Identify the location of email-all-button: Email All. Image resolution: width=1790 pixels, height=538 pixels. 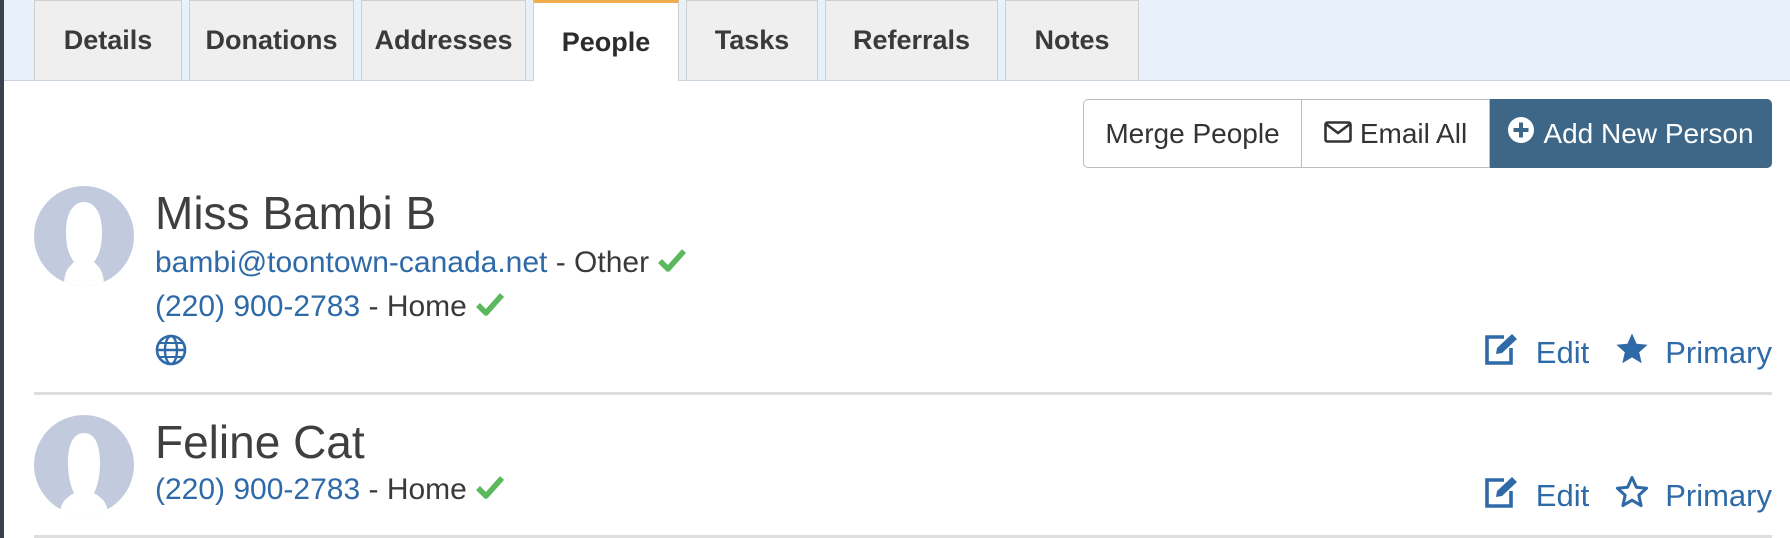
(1396, 133).